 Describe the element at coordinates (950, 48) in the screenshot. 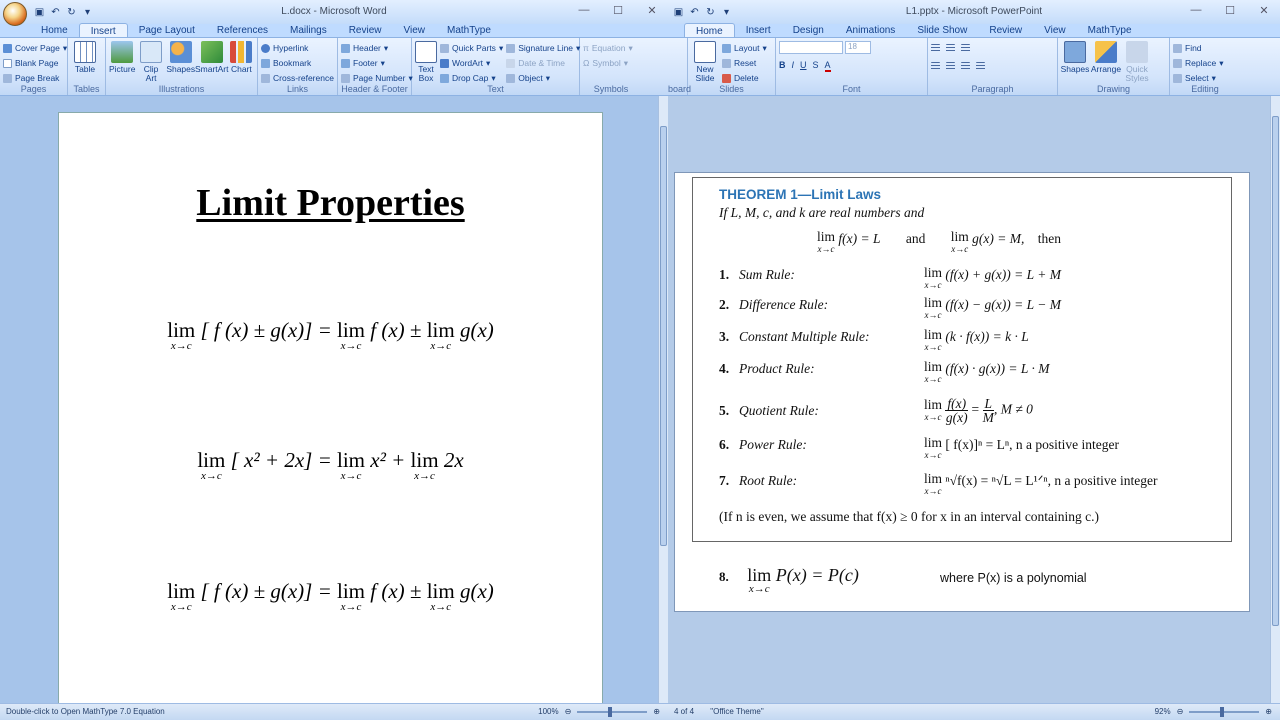

I see `numbering-icon` at that location.